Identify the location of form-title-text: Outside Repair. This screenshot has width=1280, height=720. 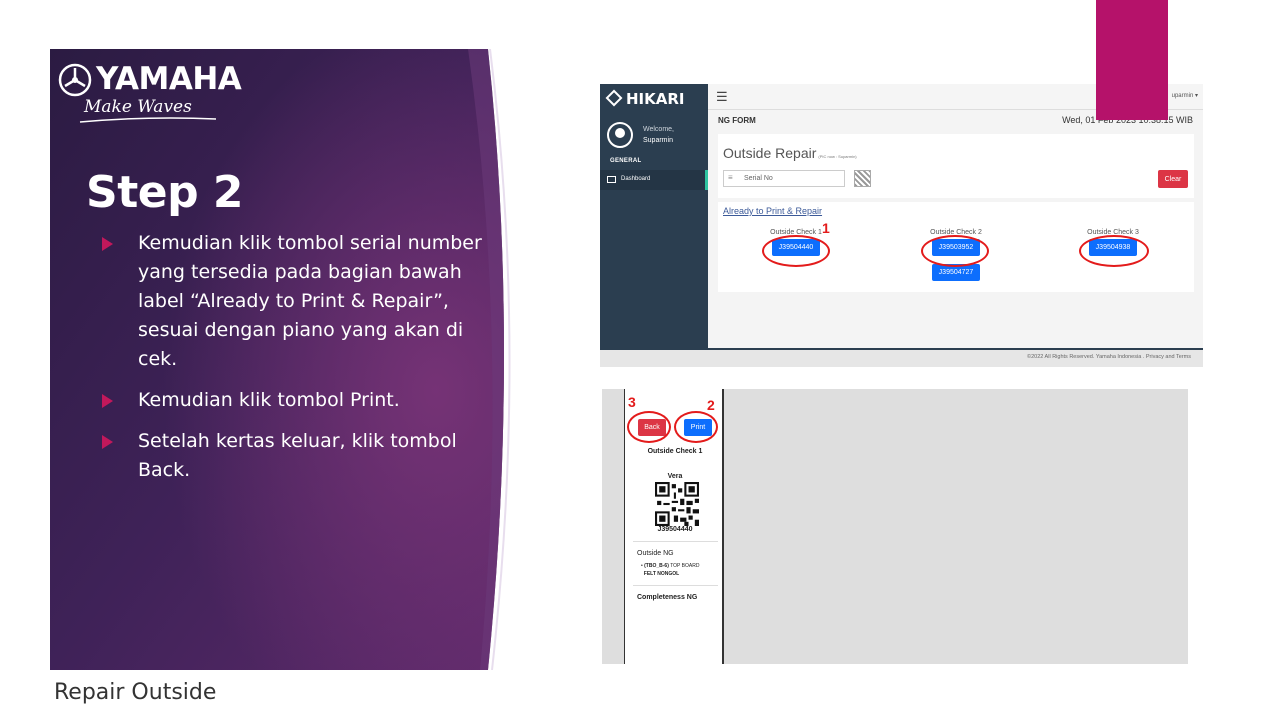
(770, 153).